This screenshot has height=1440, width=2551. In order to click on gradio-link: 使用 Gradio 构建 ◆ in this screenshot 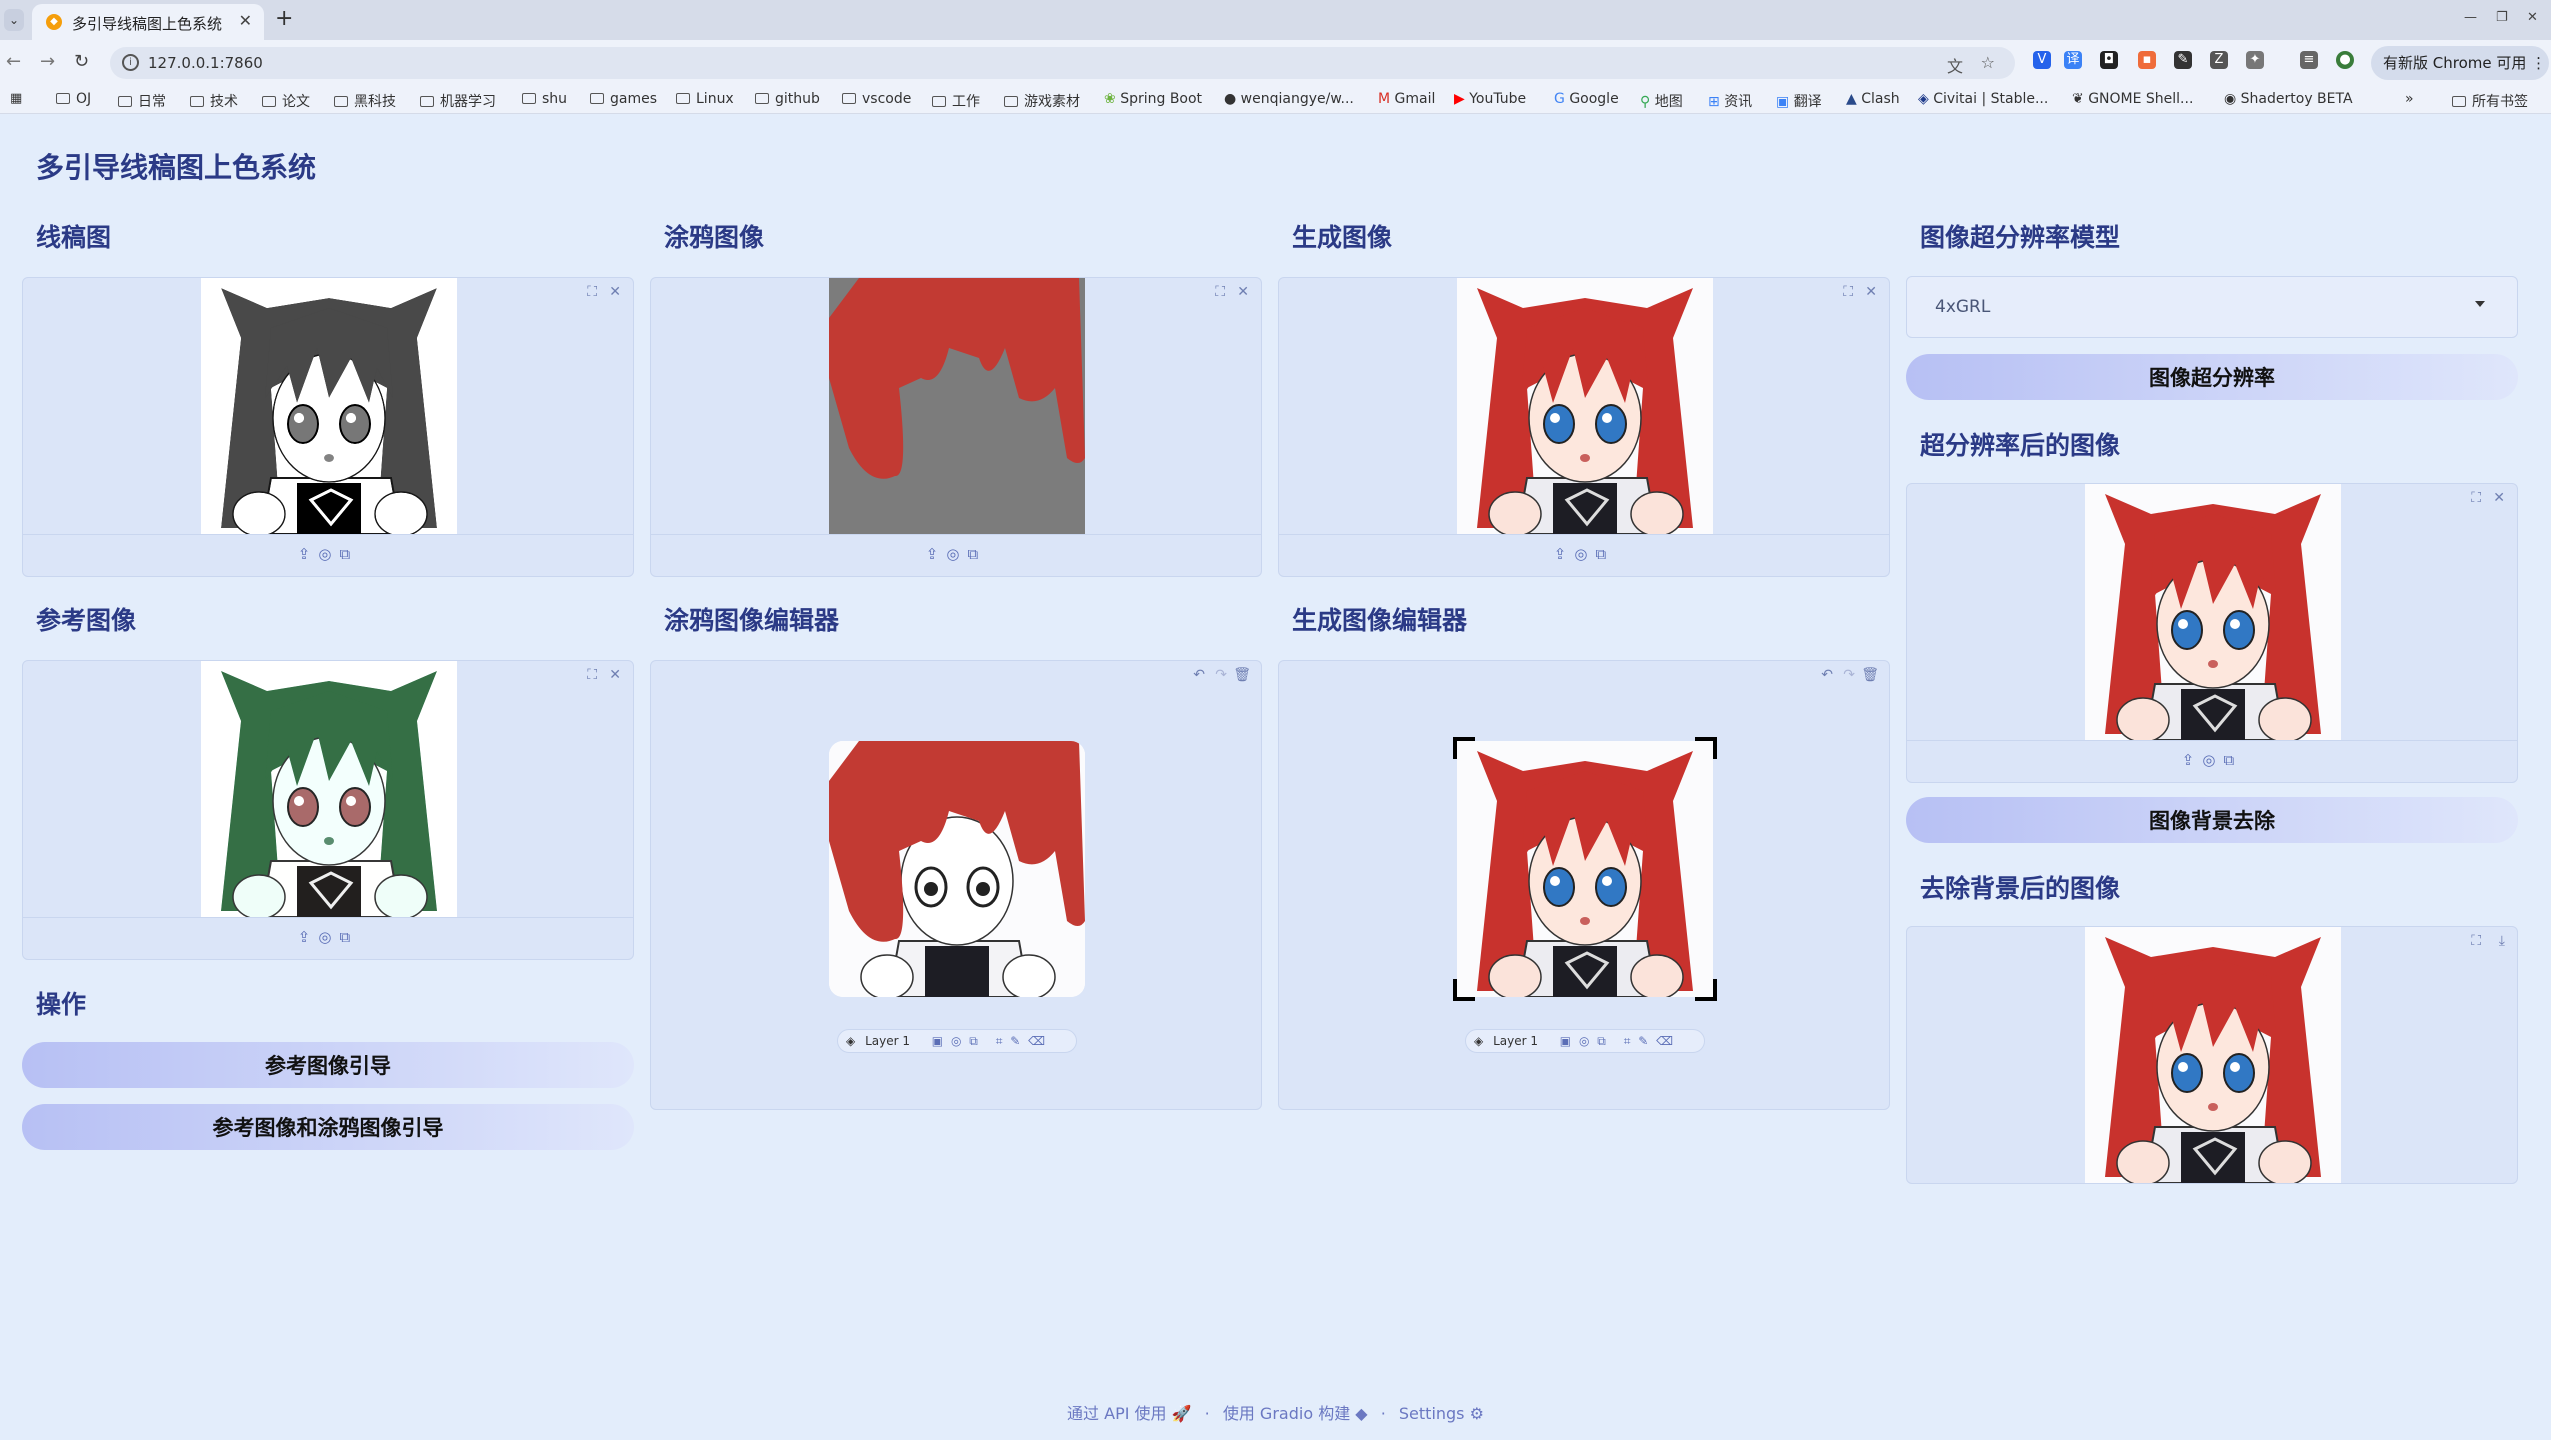, I will do `click(1295, 1413)`.